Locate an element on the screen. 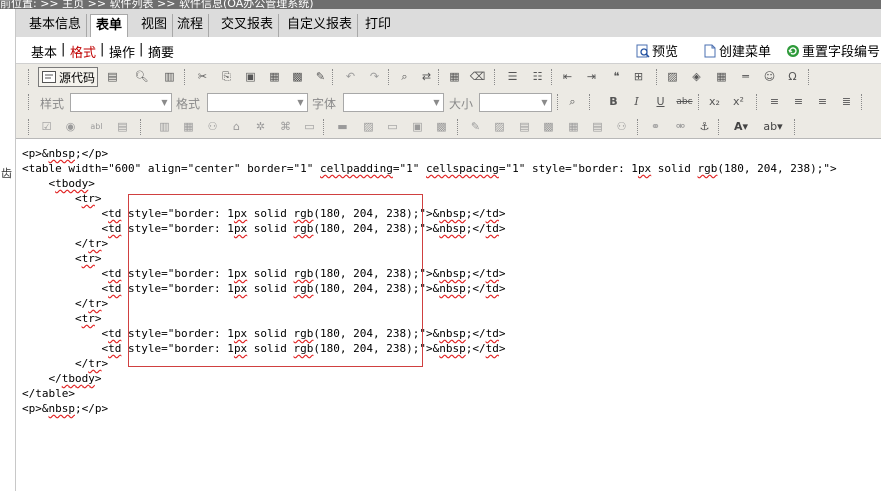 The height and width of the screenshot is (491, 881). bold-icon: B is located at coordinates (613, 101).